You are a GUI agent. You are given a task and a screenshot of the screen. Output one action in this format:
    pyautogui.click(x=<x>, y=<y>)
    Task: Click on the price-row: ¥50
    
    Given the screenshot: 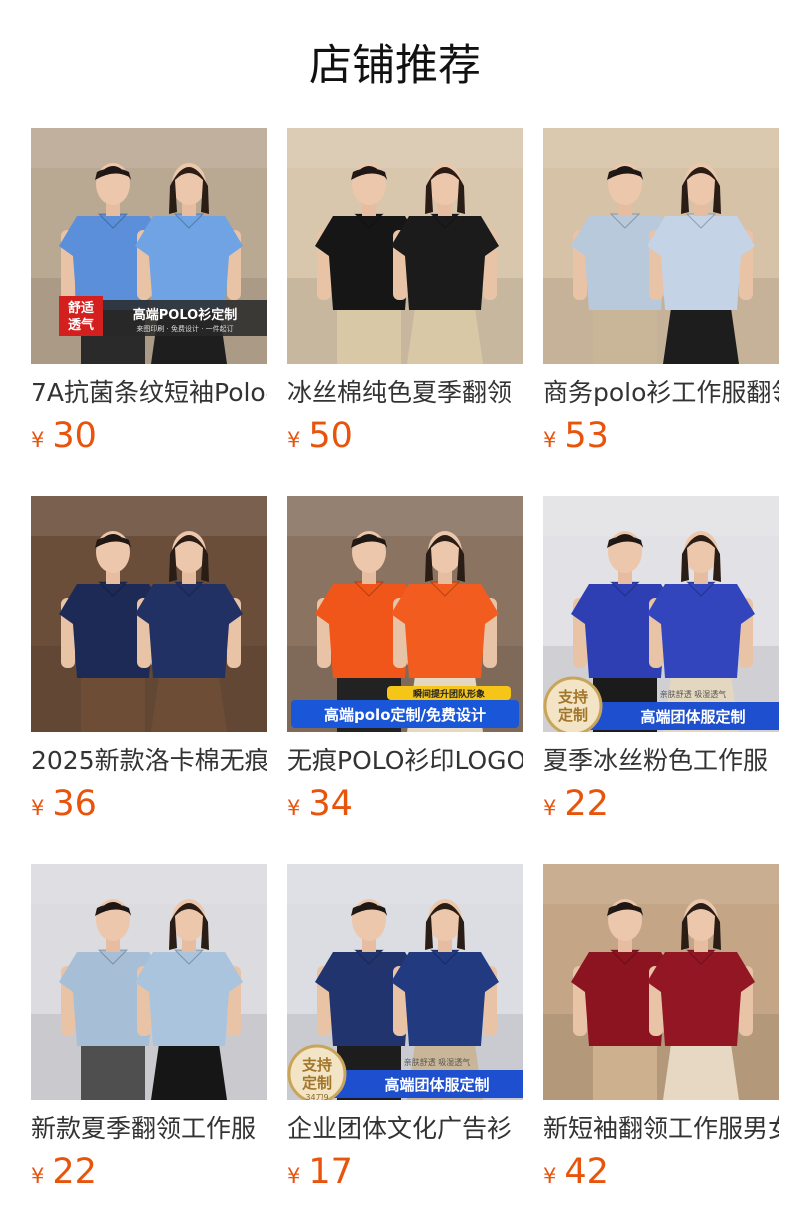 What is the action you would take?
    pyautogui.click(x=405, y=439)
    